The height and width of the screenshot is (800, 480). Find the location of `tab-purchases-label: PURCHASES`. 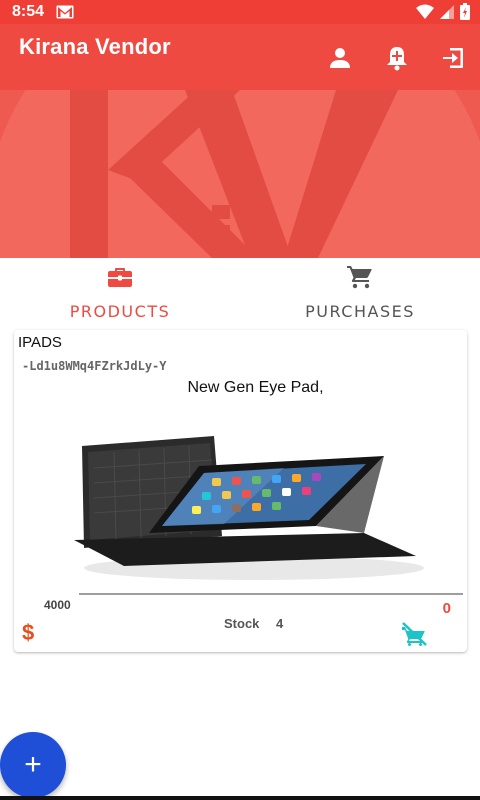

tab-purchases-label: PURCHASES is located at coordinates (360, 311).